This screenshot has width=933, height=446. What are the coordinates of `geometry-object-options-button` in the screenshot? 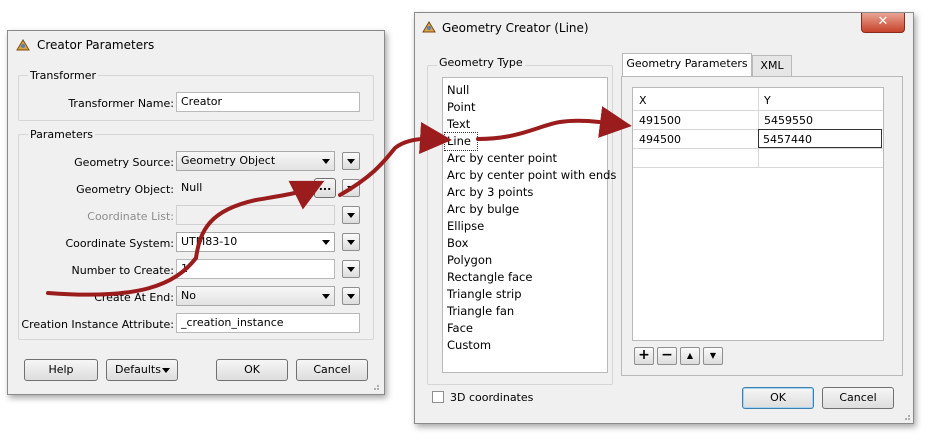 It's located at (351, 188).